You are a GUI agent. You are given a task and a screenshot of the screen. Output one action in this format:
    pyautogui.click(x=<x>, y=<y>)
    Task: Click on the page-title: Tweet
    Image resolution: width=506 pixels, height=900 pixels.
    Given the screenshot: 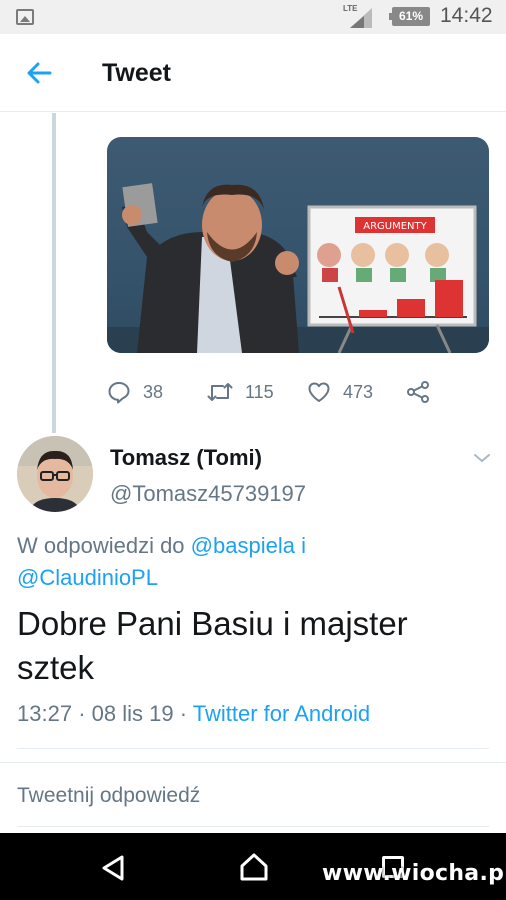 What is the action you would take?
    pyautogui.click(x=136, y=73)
    